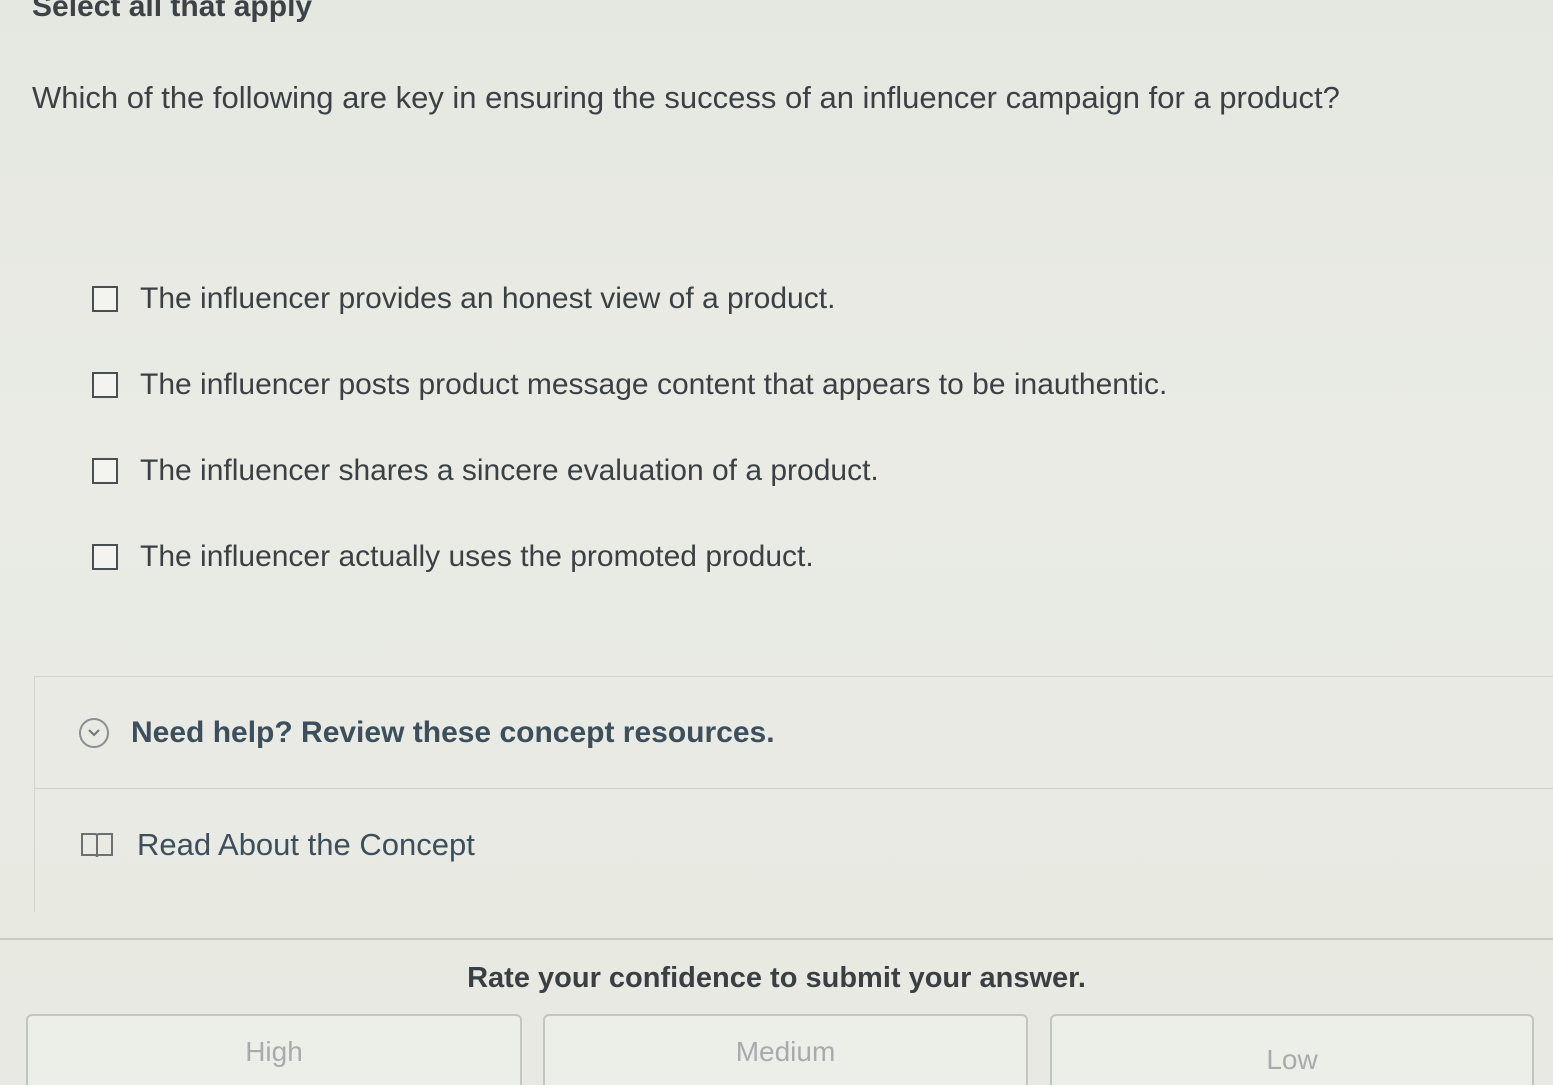  I want to click on read-about-concept-label: Read About the Concept, so click(306, 845).